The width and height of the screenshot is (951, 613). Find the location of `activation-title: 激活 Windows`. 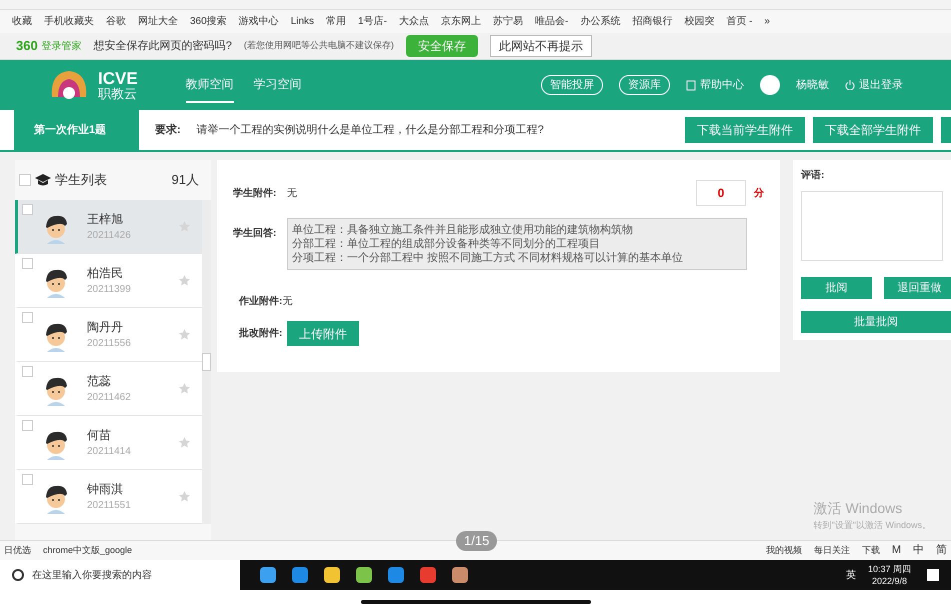

activation-title: 激活 Windows is located at coordinates (859, 508).